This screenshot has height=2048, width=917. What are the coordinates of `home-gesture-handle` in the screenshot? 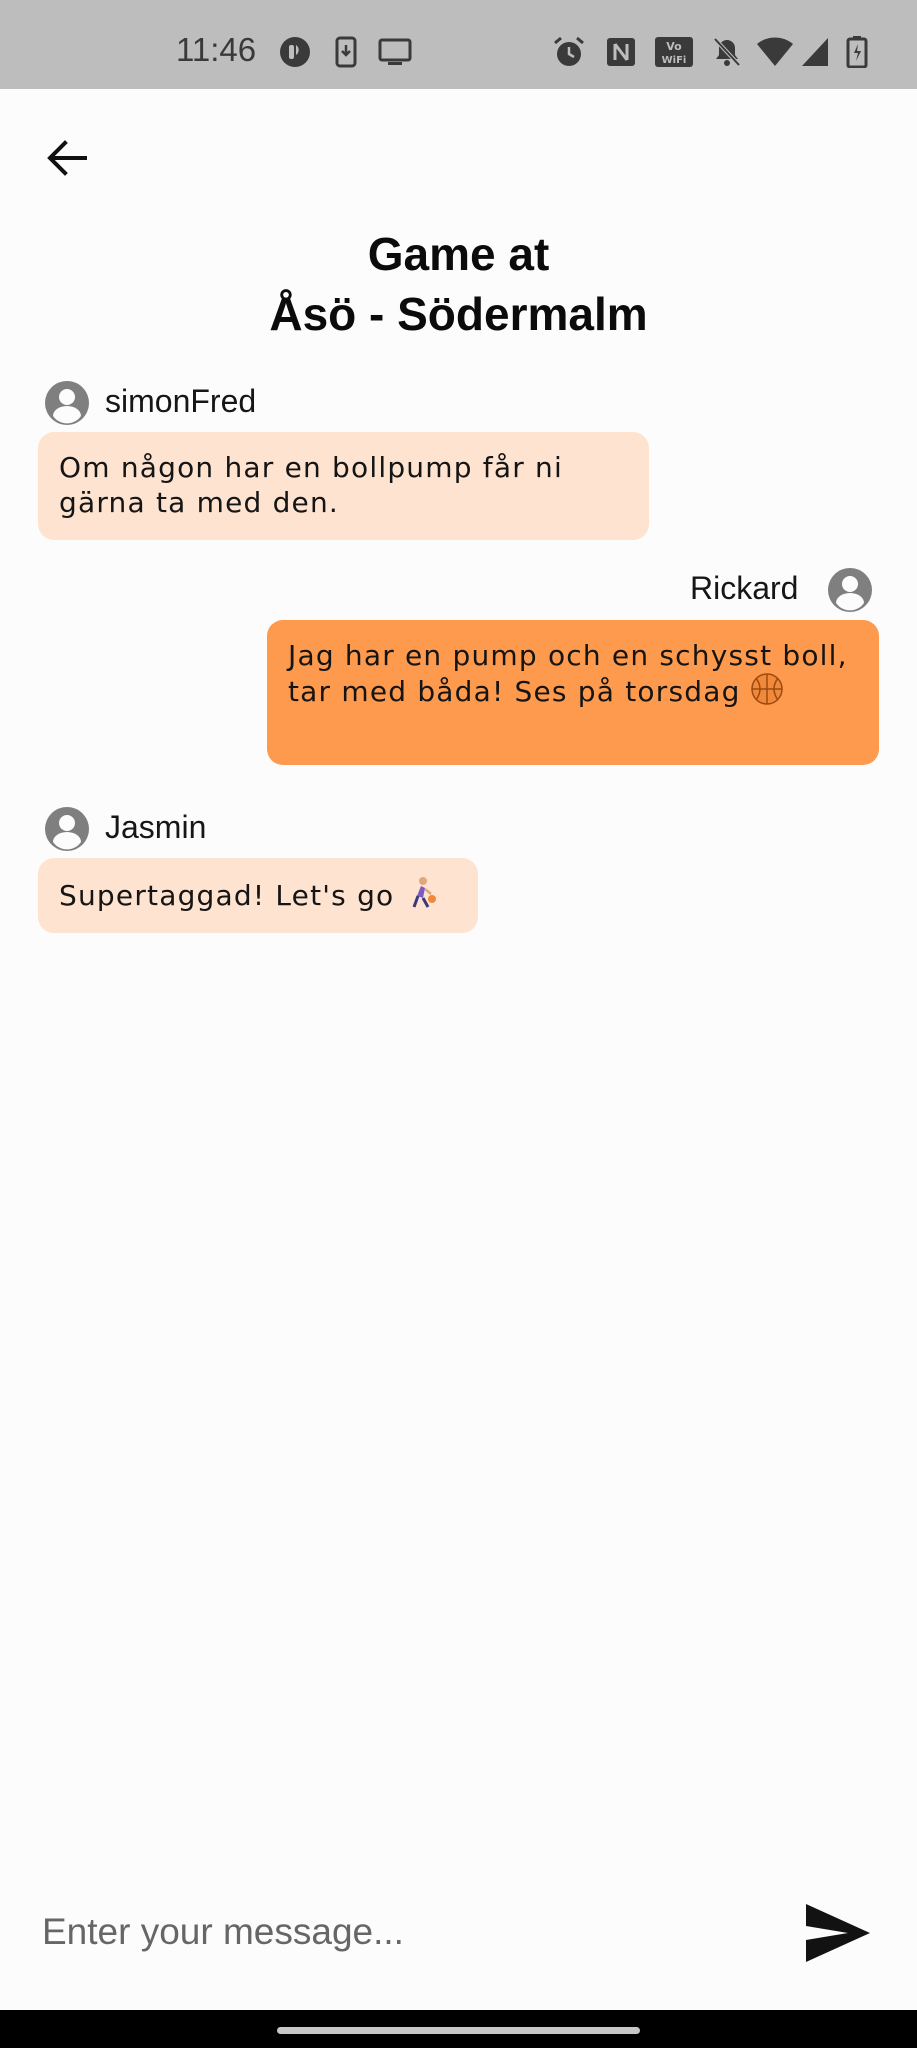 It's located at (458, 2030).